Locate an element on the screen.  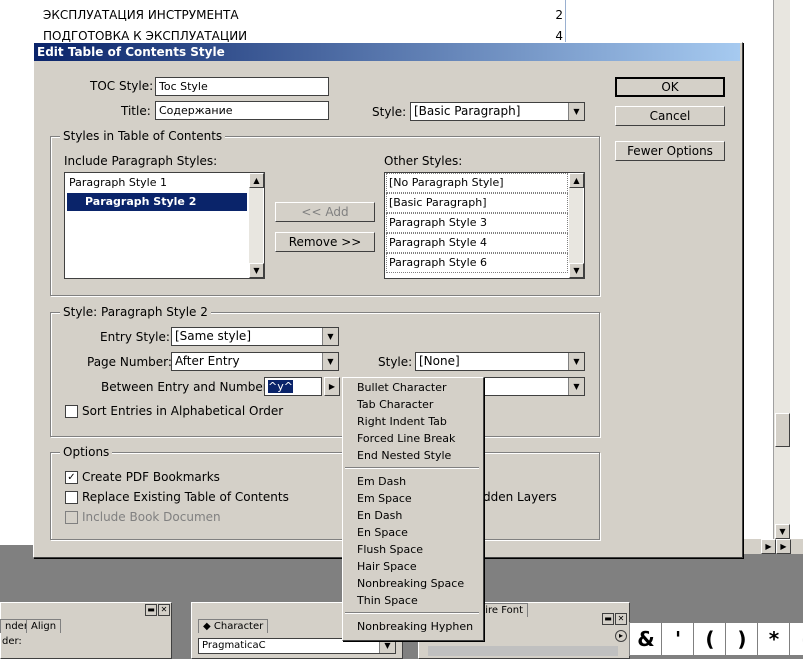
page-number-style-select: [None] ▼ is located at coordinates (500, 361).